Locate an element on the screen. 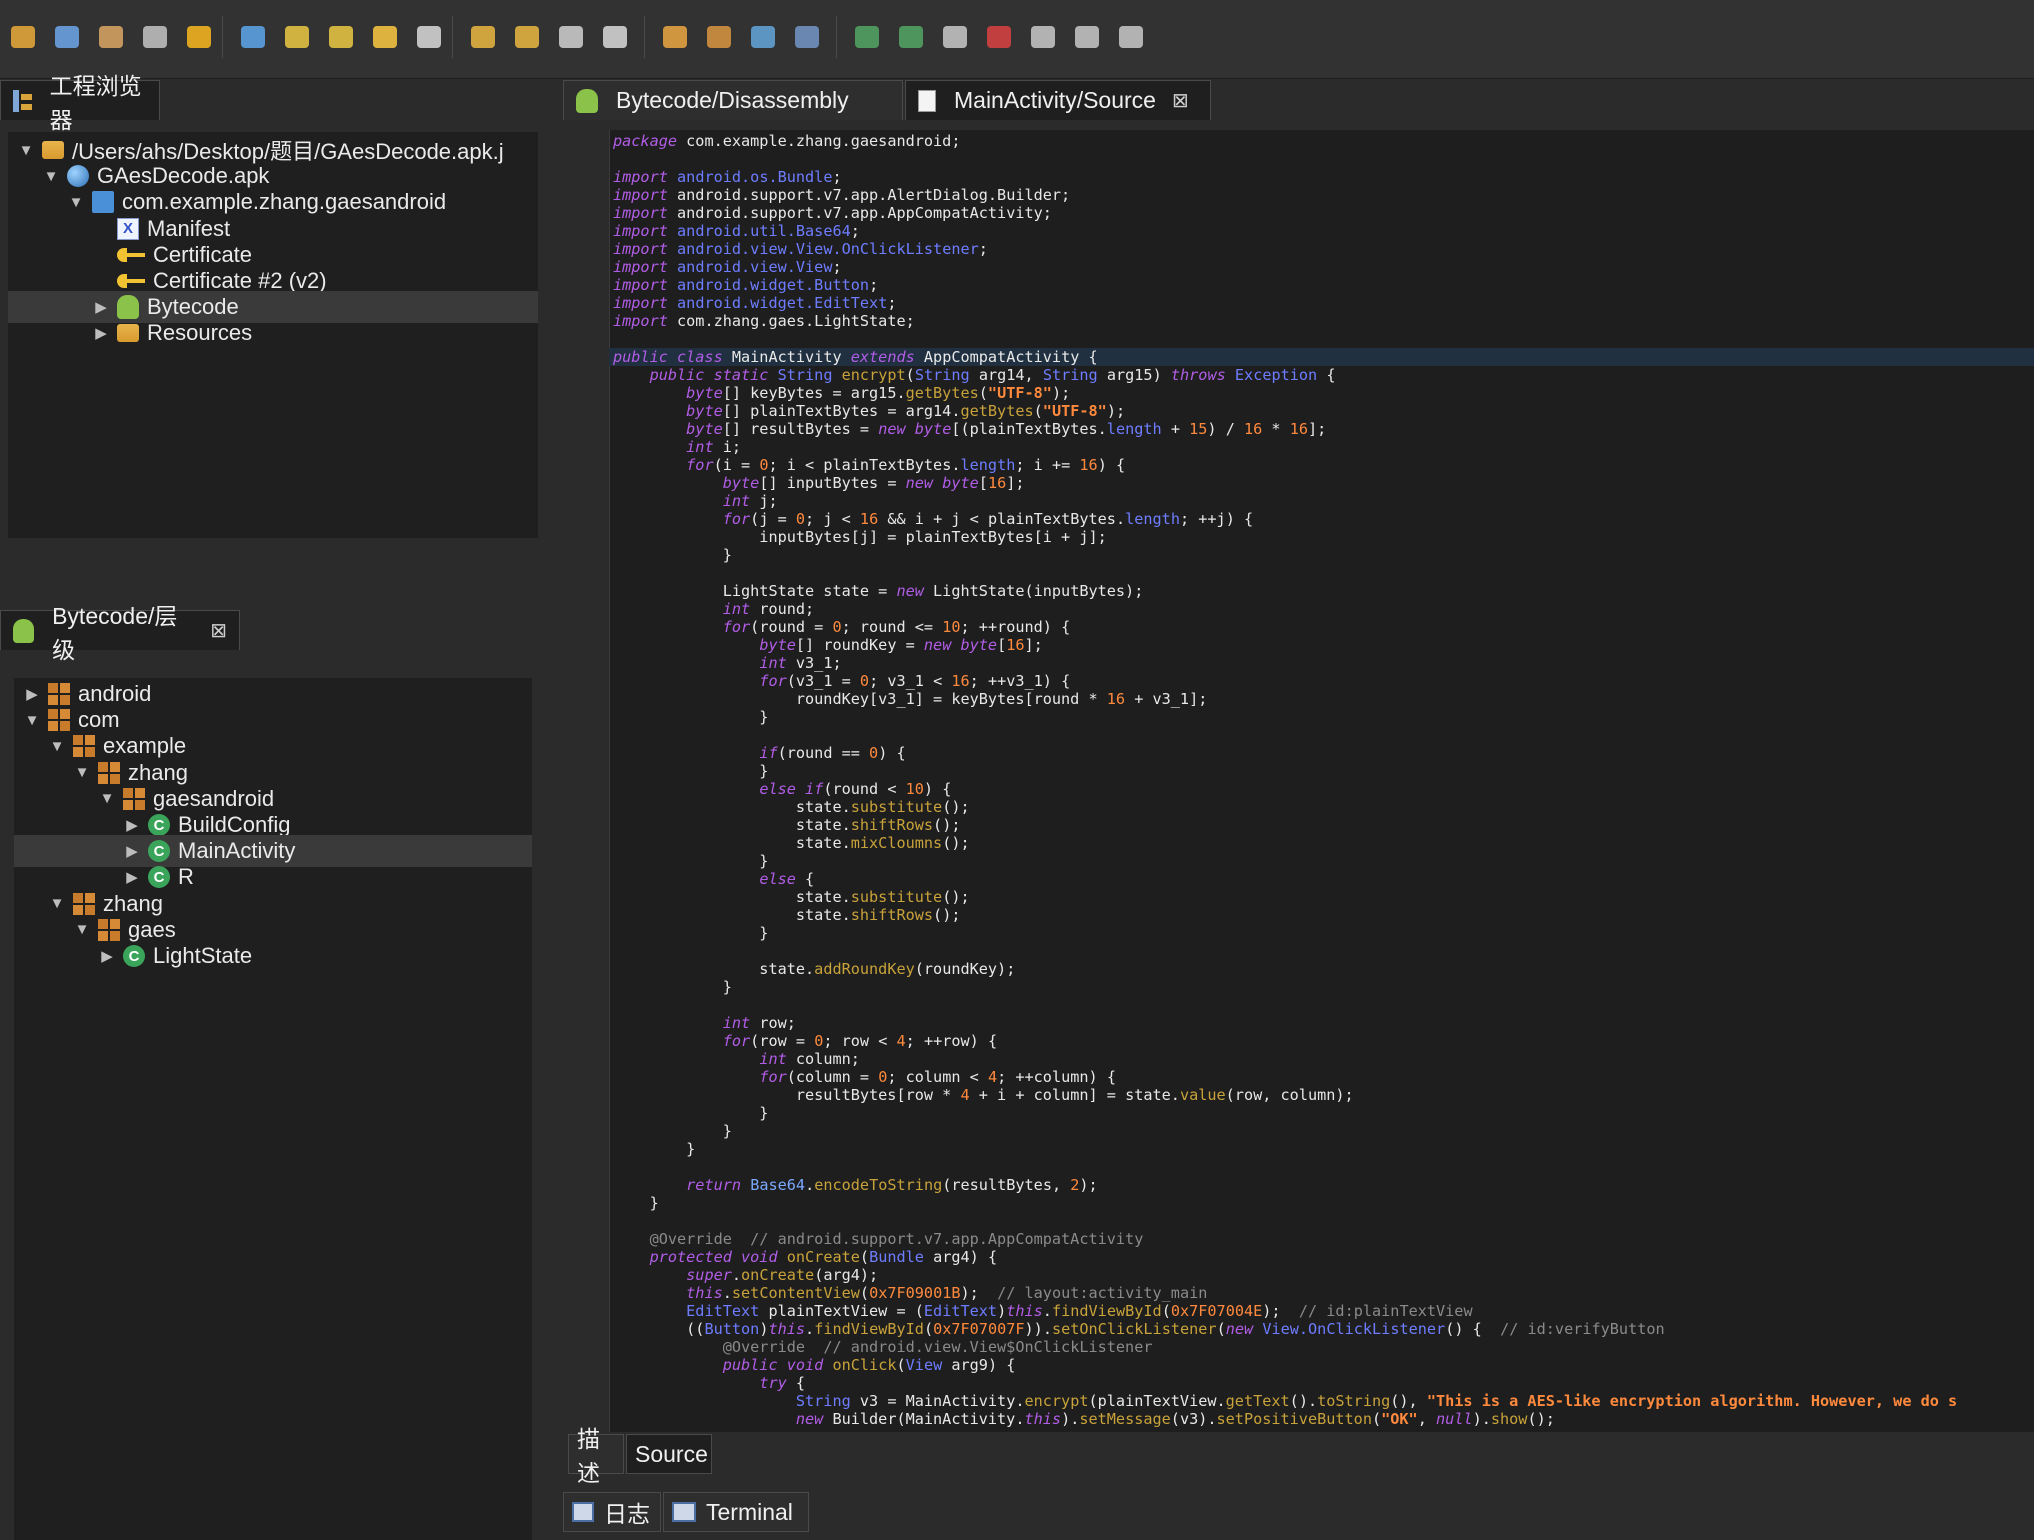 This screenshot has height=1540, width=2034. tab-project-explorer: 工程浏览器 is located at coordinates (80, 103).